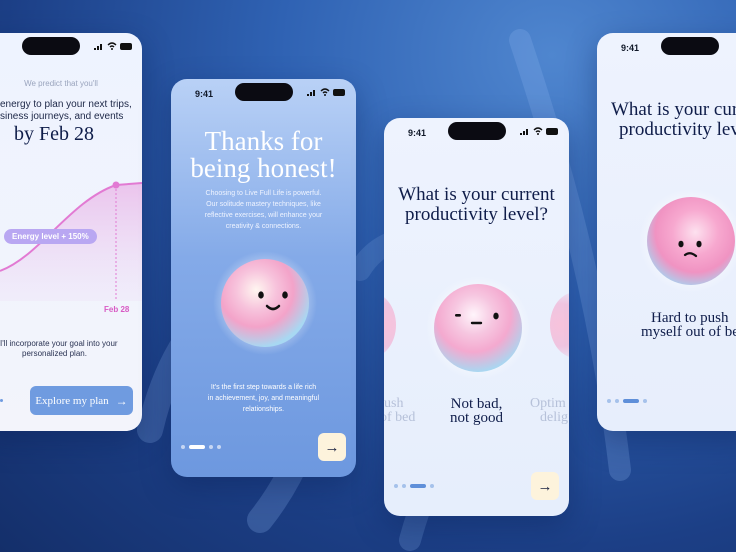 The image size is (736, 552). I want to click on thanks-title-line2: being honest!, so click(263, 168).